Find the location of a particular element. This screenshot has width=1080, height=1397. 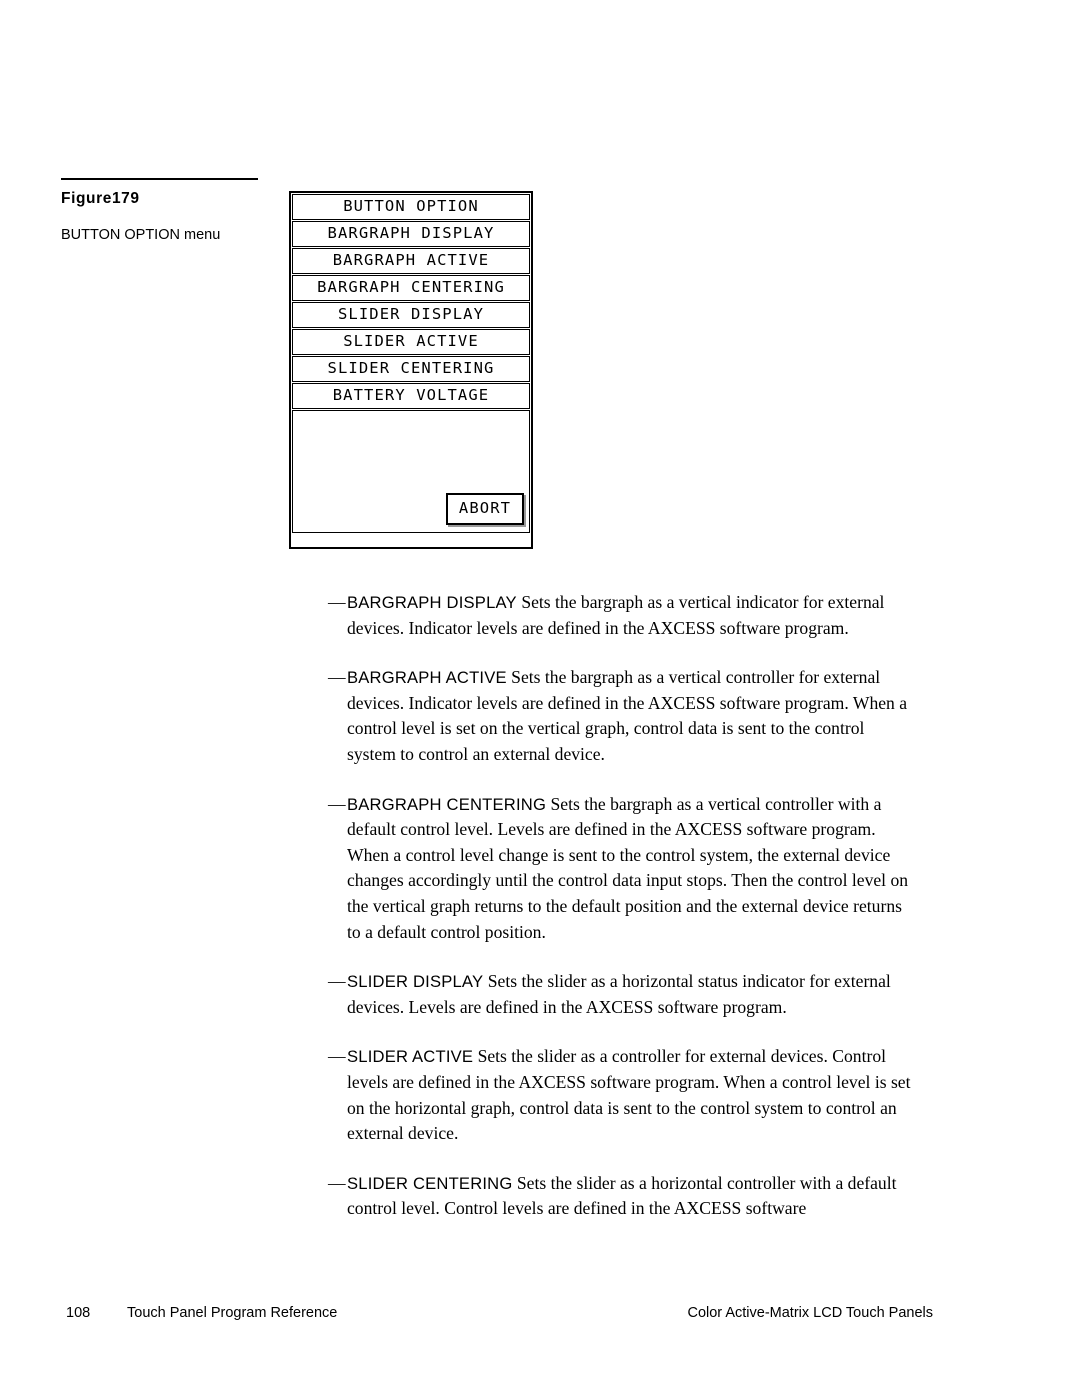

lcd-menu-row-bargraph-display: BARGRAPH DISPLAY is located at coordinates (411, 233).